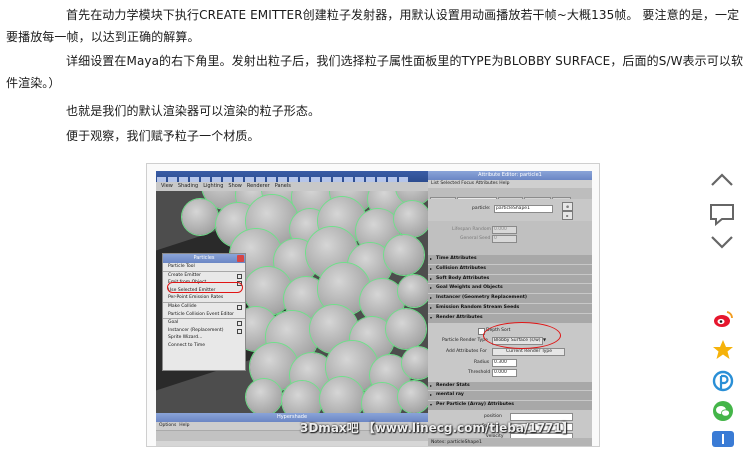 Image resolution: width=750 pixels, height=451 pixels. I want to click on attribute-editor-menu: List Selected Focus Attributes Help, so click(510, 184).